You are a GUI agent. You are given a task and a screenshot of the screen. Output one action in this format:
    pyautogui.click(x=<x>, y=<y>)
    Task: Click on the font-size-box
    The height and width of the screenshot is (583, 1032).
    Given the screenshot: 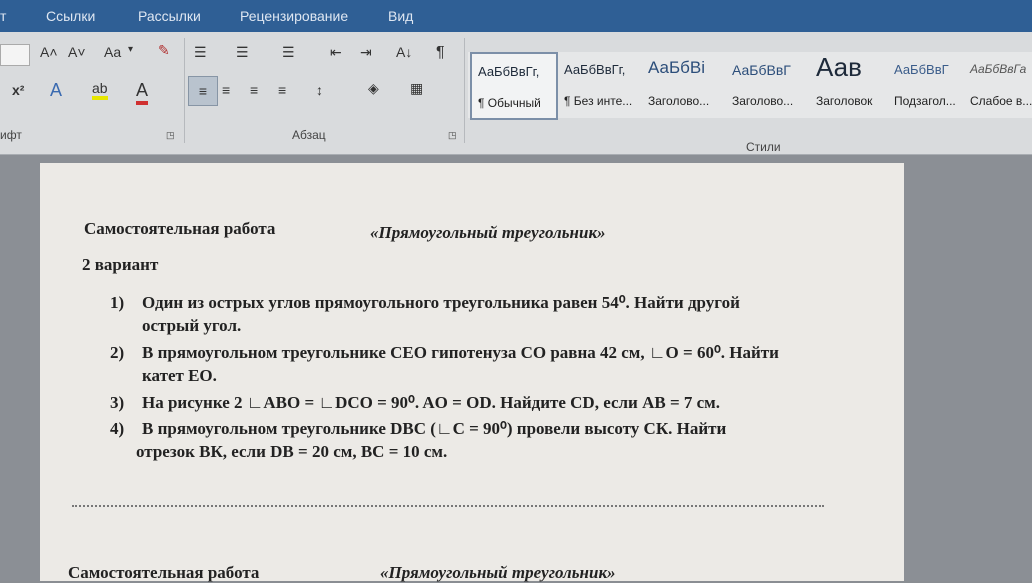 What is the action you would take?
    pyautogui.click(x=15, y=55)
    